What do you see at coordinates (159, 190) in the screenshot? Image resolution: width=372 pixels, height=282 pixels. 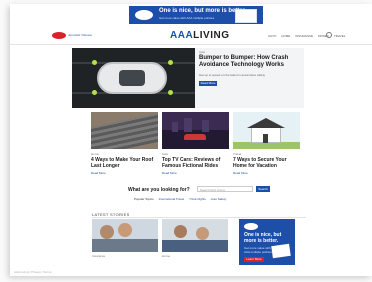 I see `search-prompt: What are you looking for?` at bounding box center [159, 190].